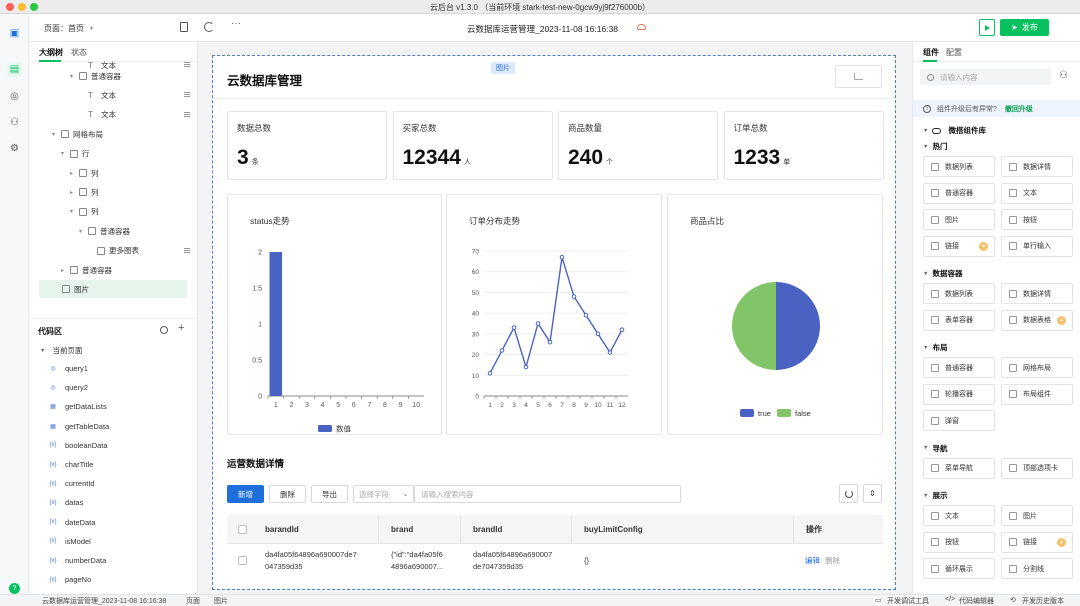 This screenshot has width=1080, height=606. I want to click on tree-node: ▾ 行, so click(113, 154).